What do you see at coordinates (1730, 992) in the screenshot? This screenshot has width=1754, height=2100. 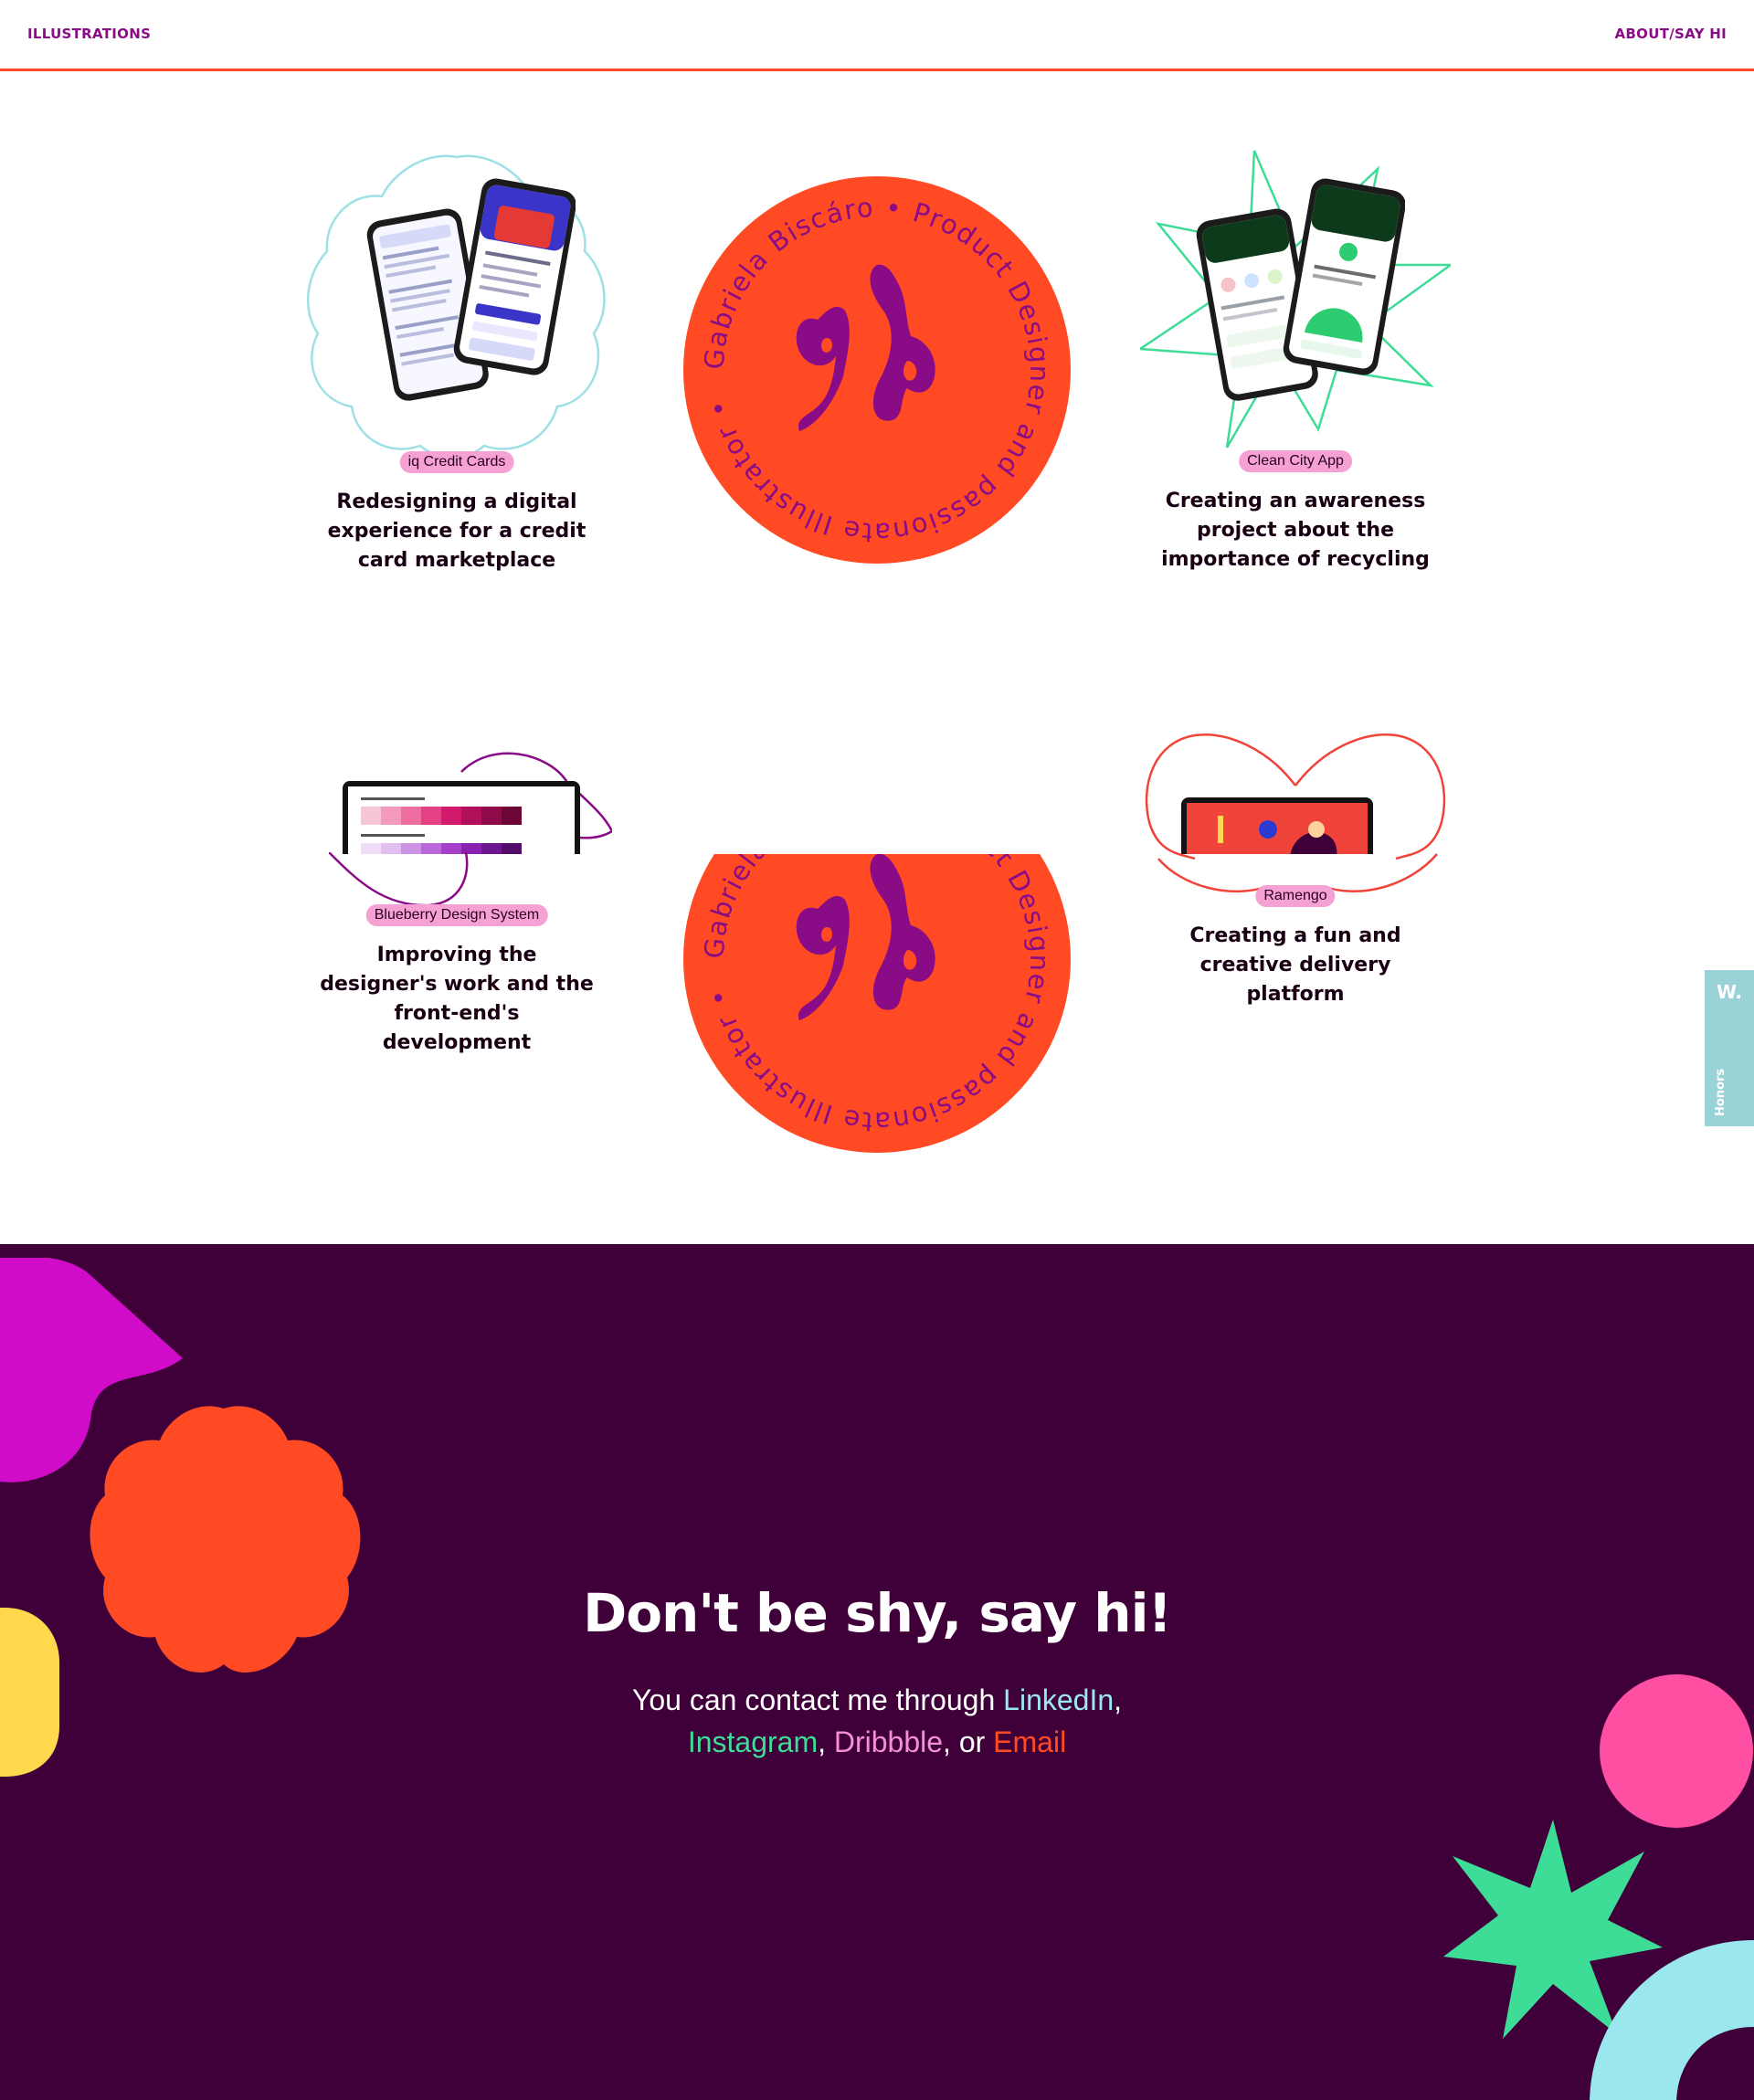 I see `awwwards-w-logo: W.` at bounding box center [1730, 992].